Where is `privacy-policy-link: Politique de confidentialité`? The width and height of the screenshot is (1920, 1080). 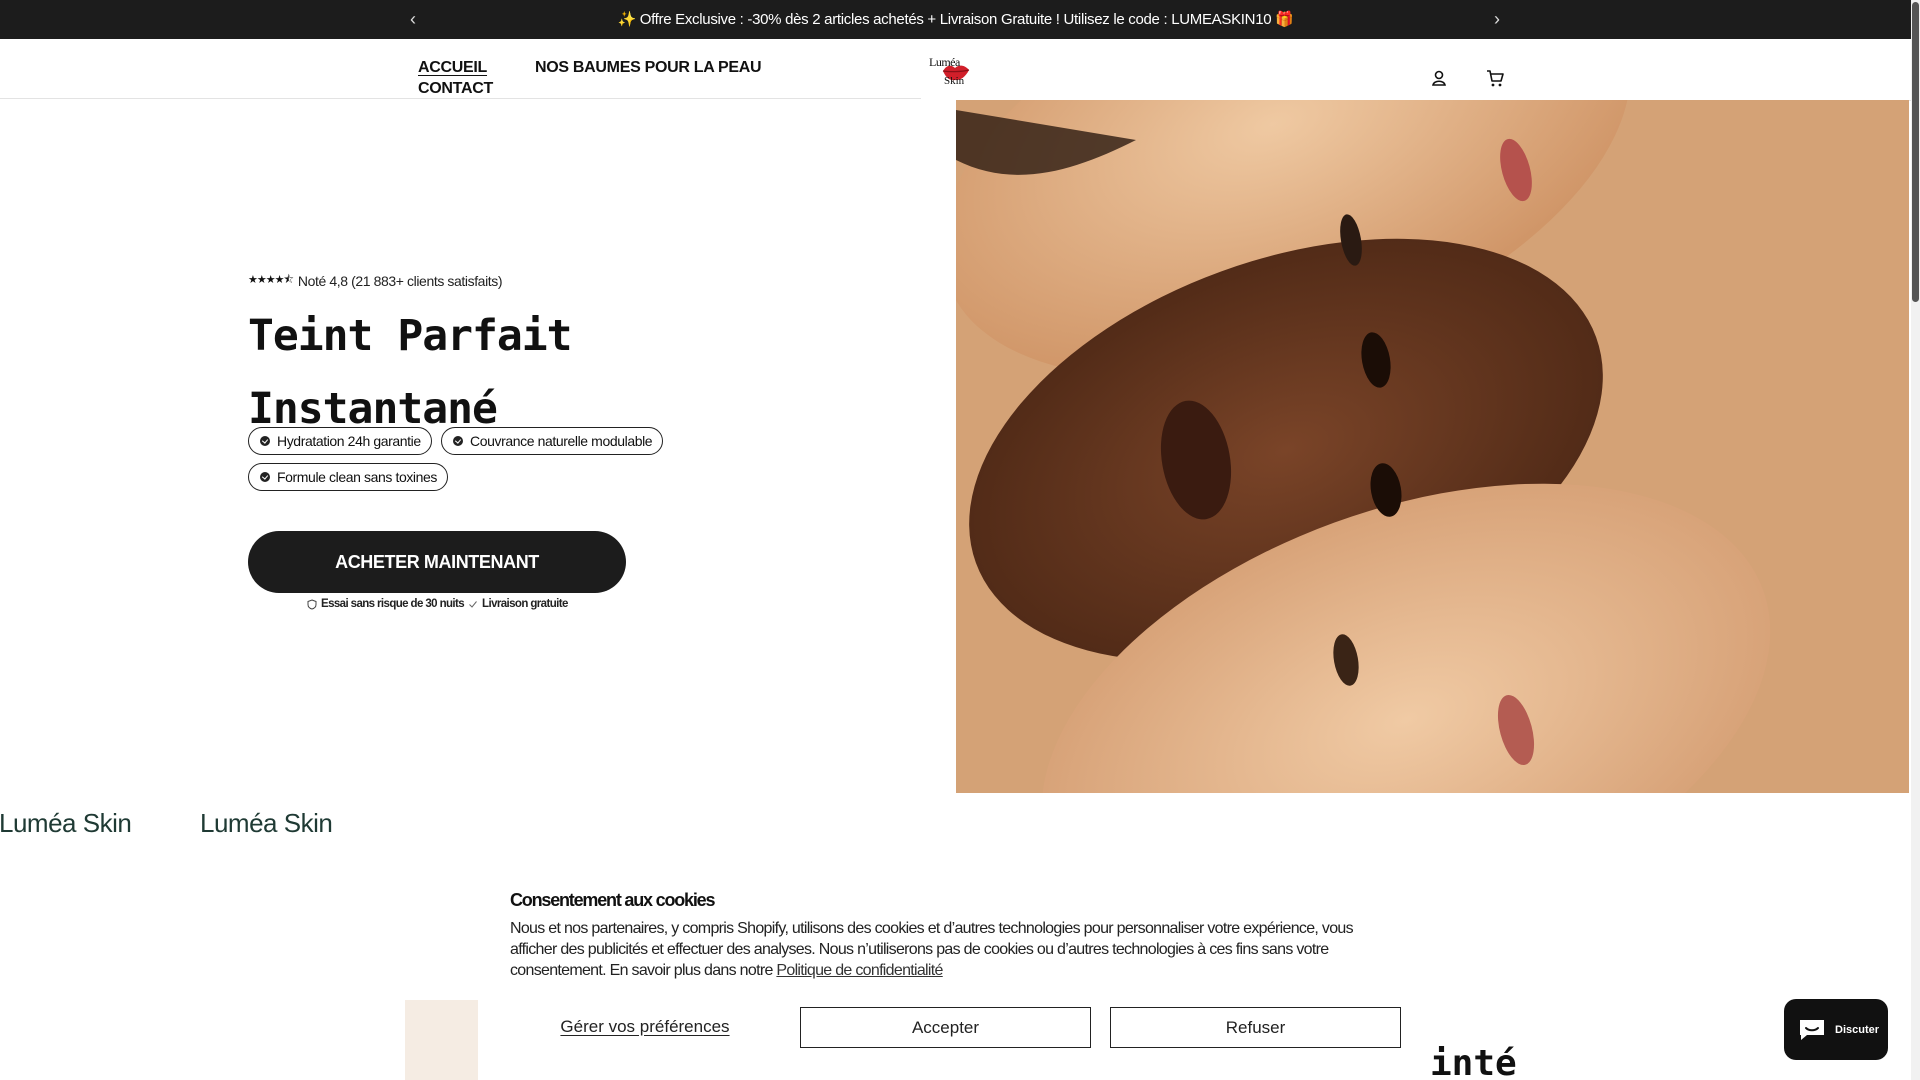 privacy-policy-link: Politique de confidentialité is located at coordinates (859, 970).